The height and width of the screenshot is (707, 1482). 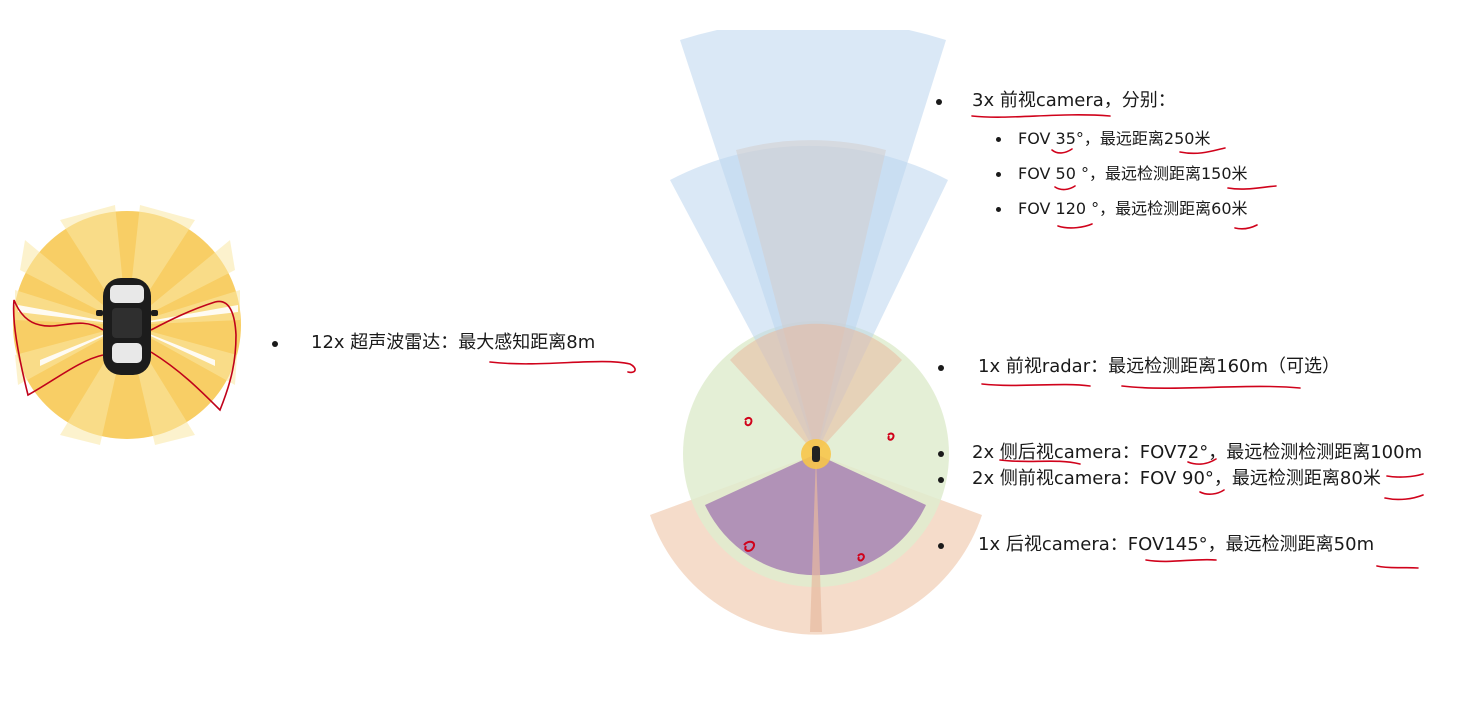 What do you see at coordinates (998, 139) in the screenshot?
I see `bullet-fov35` at bounding box center [998, 139].